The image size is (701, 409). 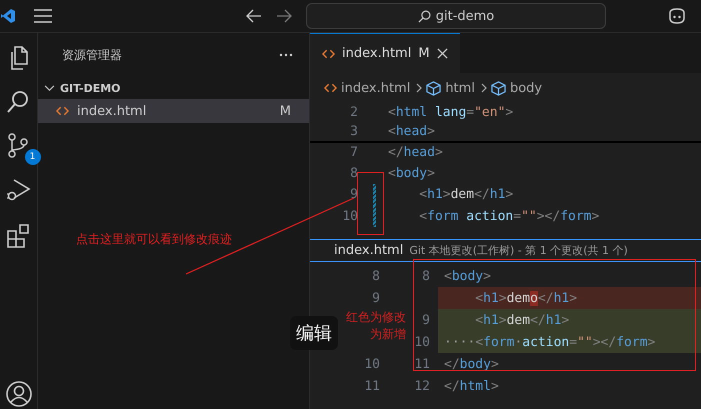 What do you see at coordinates (526, 88) in the screenshot?
I see `breadcrumb-item: body` at bounding box center [526, 88].